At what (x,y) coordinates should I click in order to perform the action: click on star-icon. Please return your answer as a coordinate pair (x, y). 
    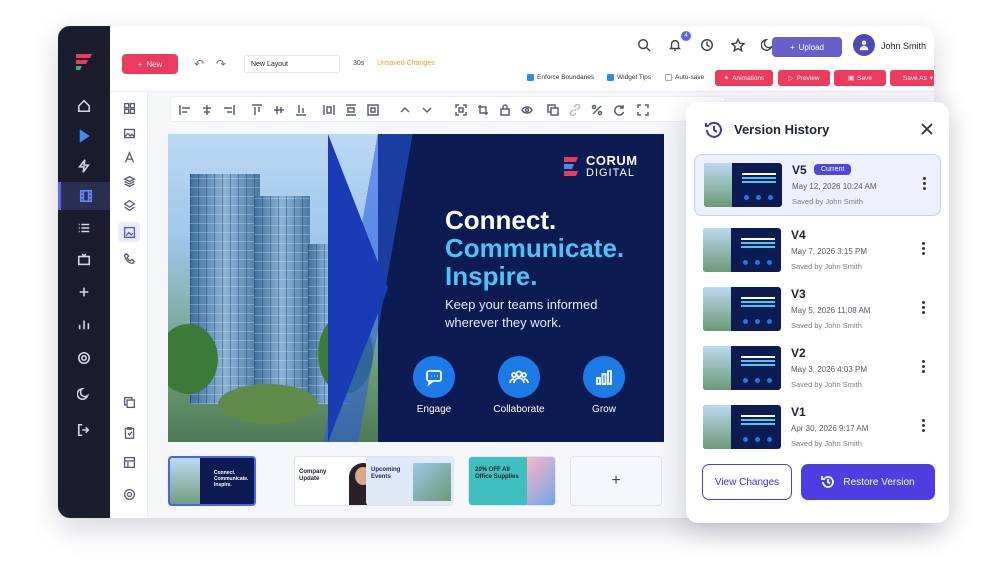
    Looking at the image, I should click on (738, 45).